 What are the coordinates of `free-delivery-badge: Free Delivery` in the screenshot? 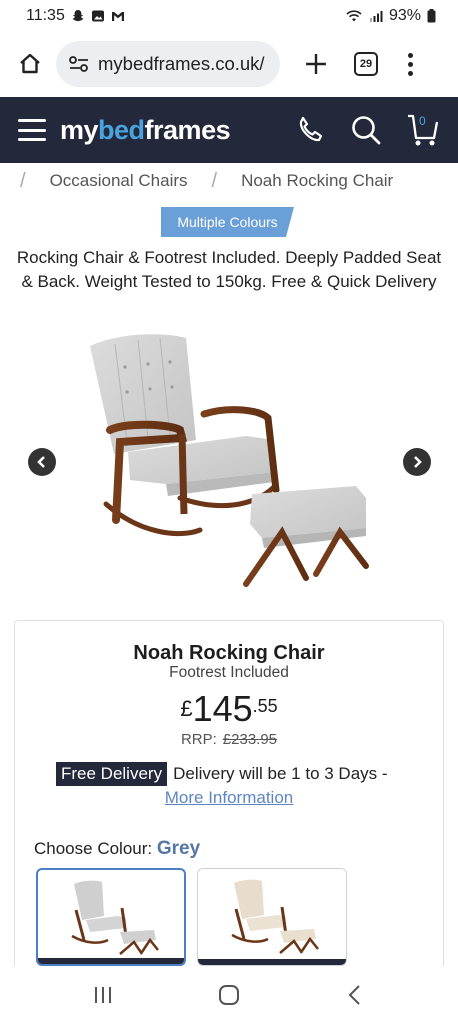 It's located at (112, 774).